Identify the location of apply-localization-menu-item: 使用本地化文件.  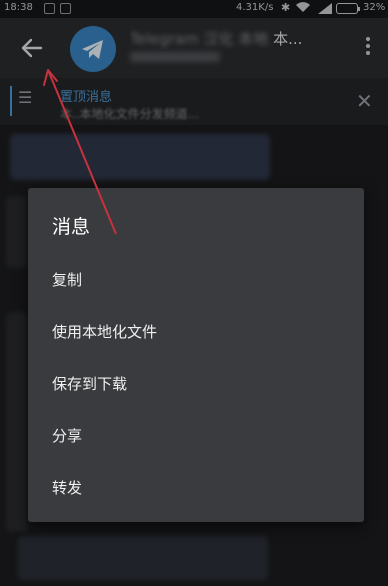
(196, 332).